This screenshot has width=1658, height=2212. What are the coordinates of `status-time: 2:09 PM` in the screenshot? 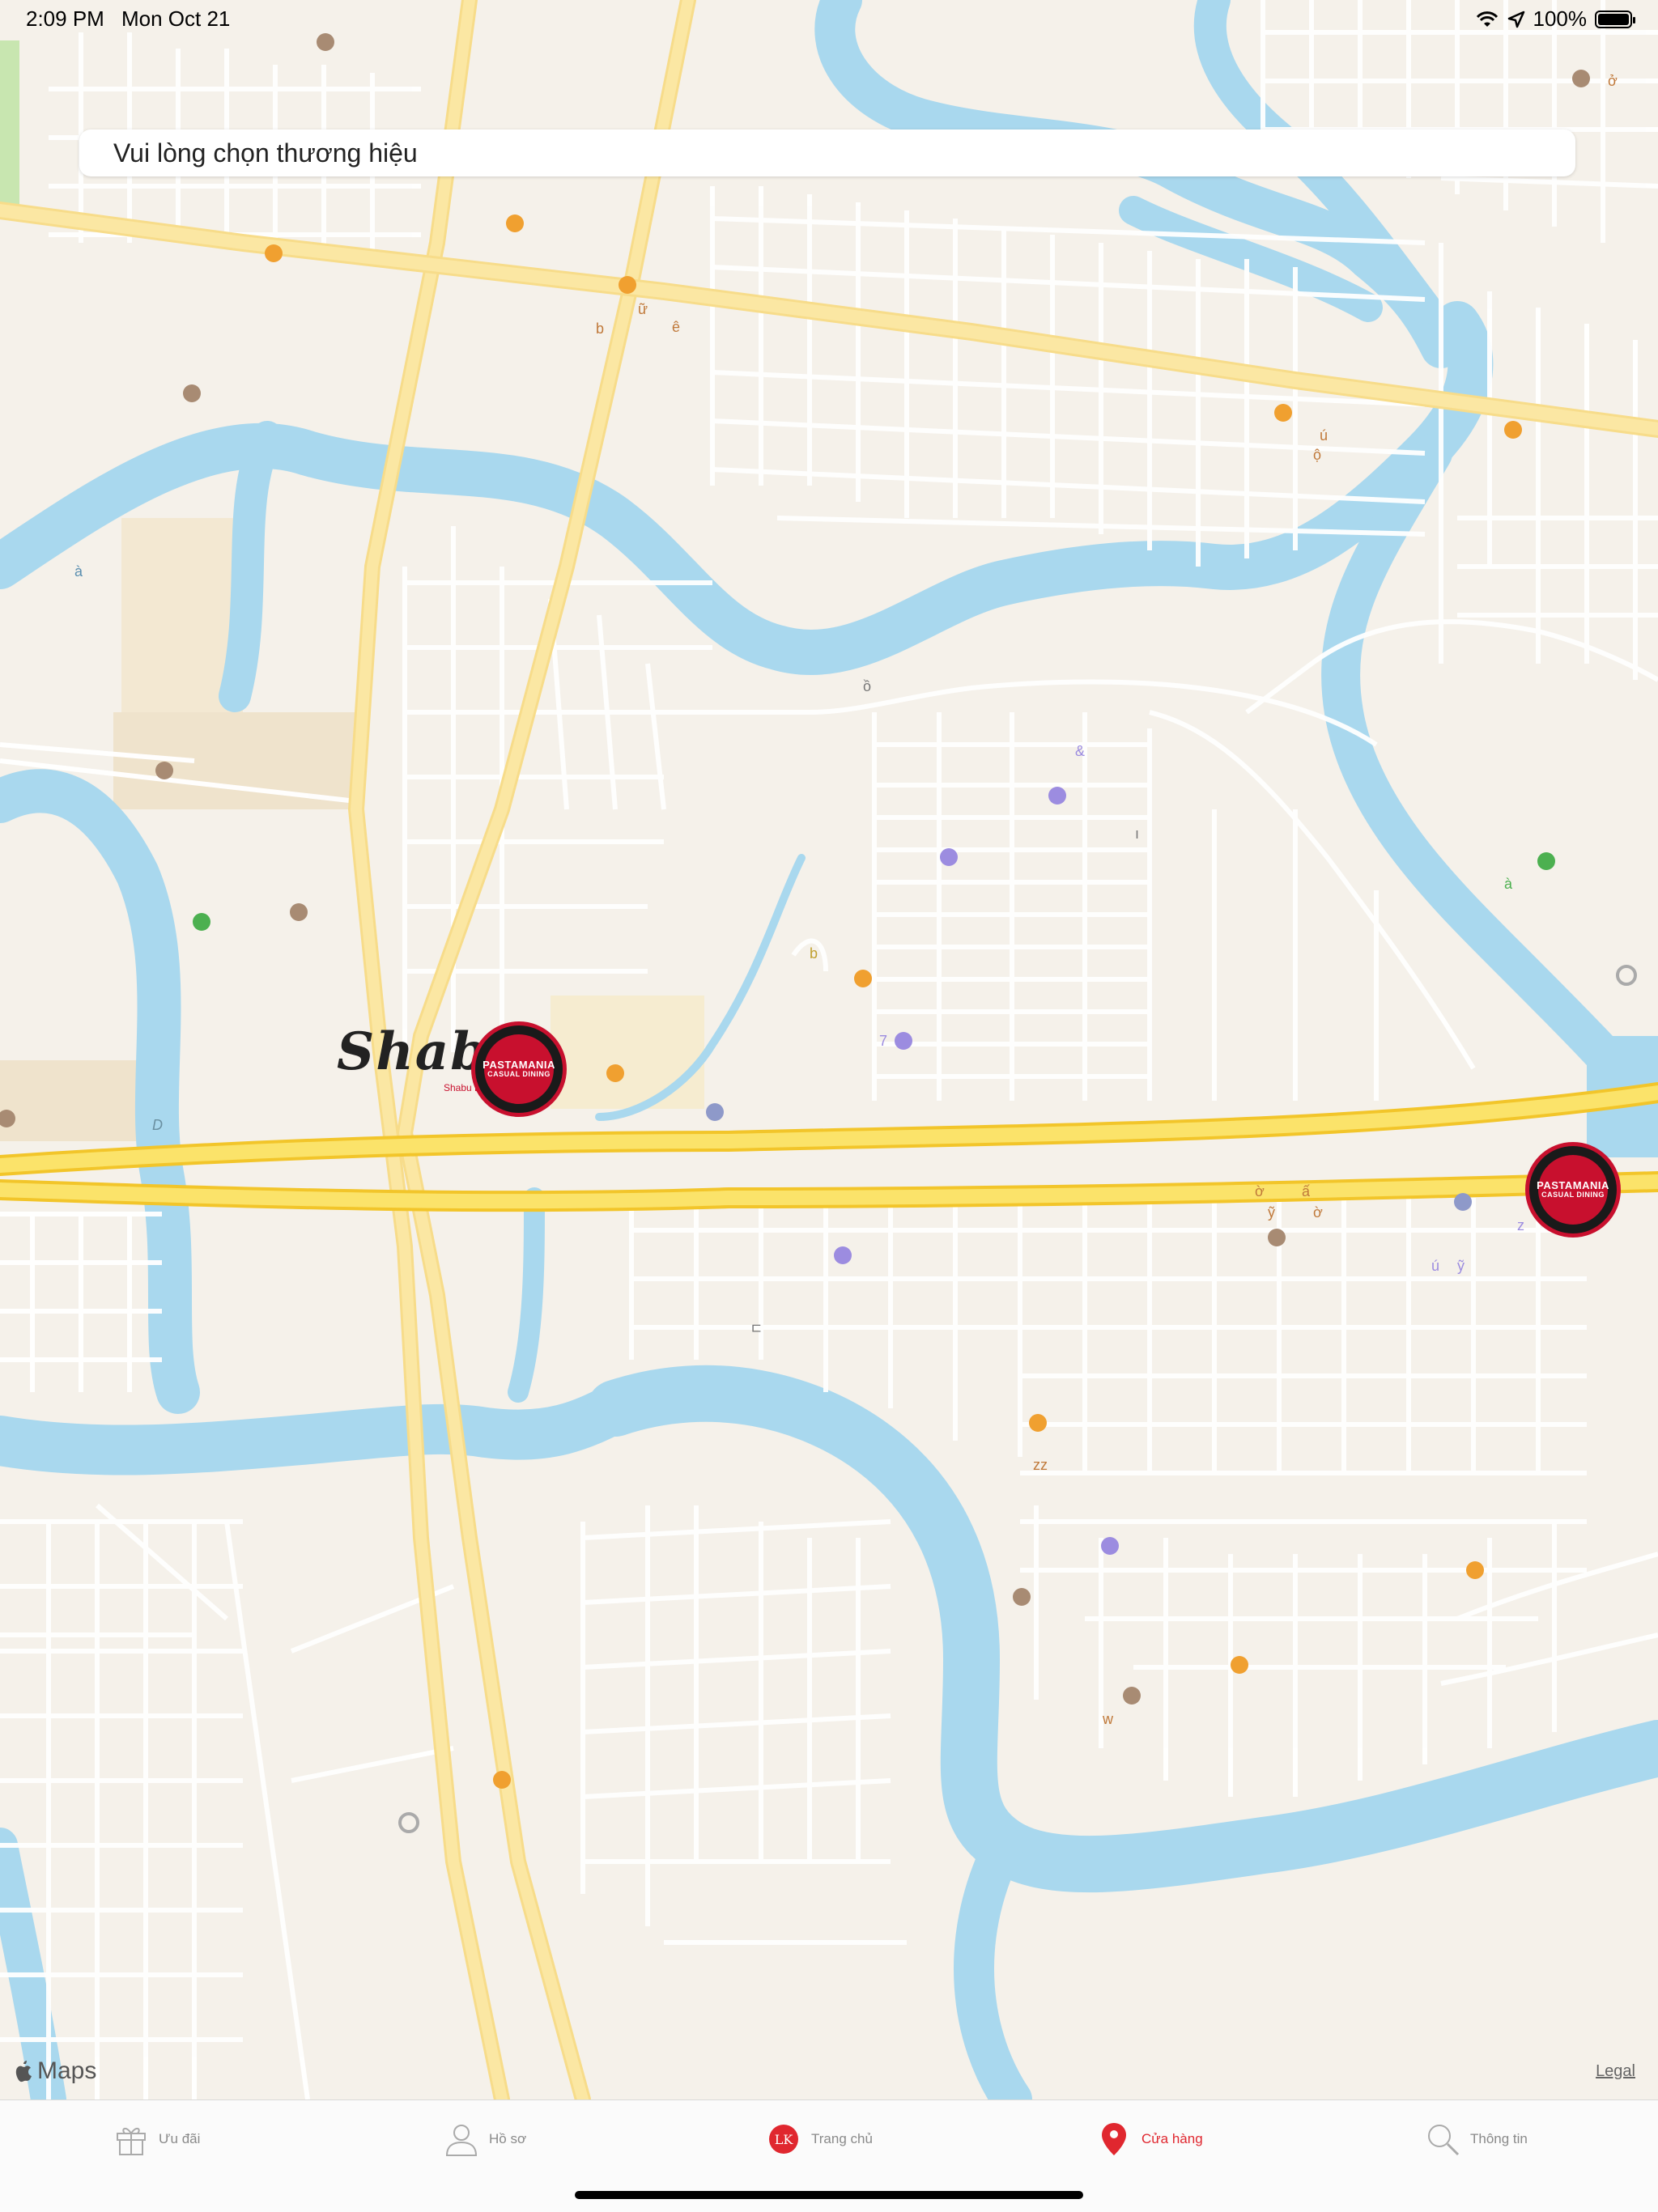 It's located at (65, 18).